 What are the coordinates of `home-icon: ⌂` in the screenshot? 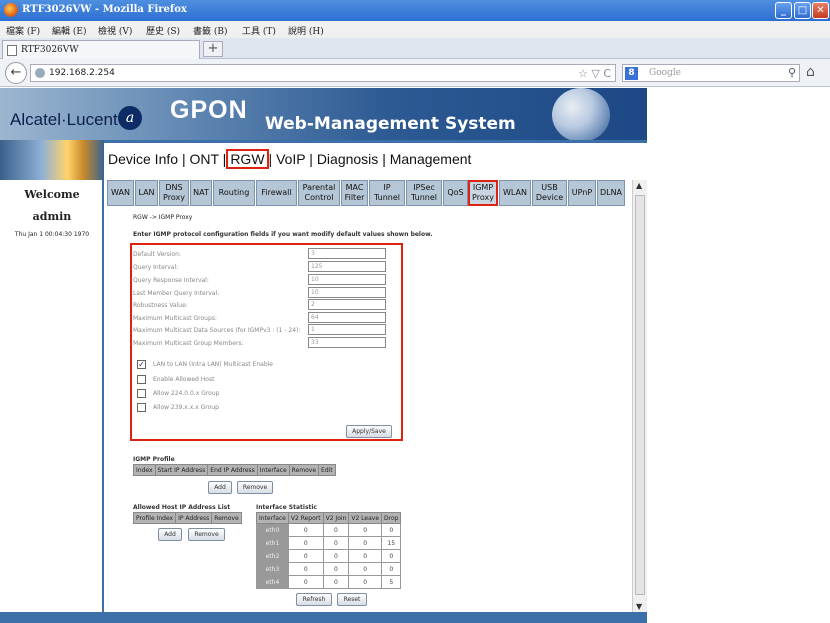 It's located at (810, 72).